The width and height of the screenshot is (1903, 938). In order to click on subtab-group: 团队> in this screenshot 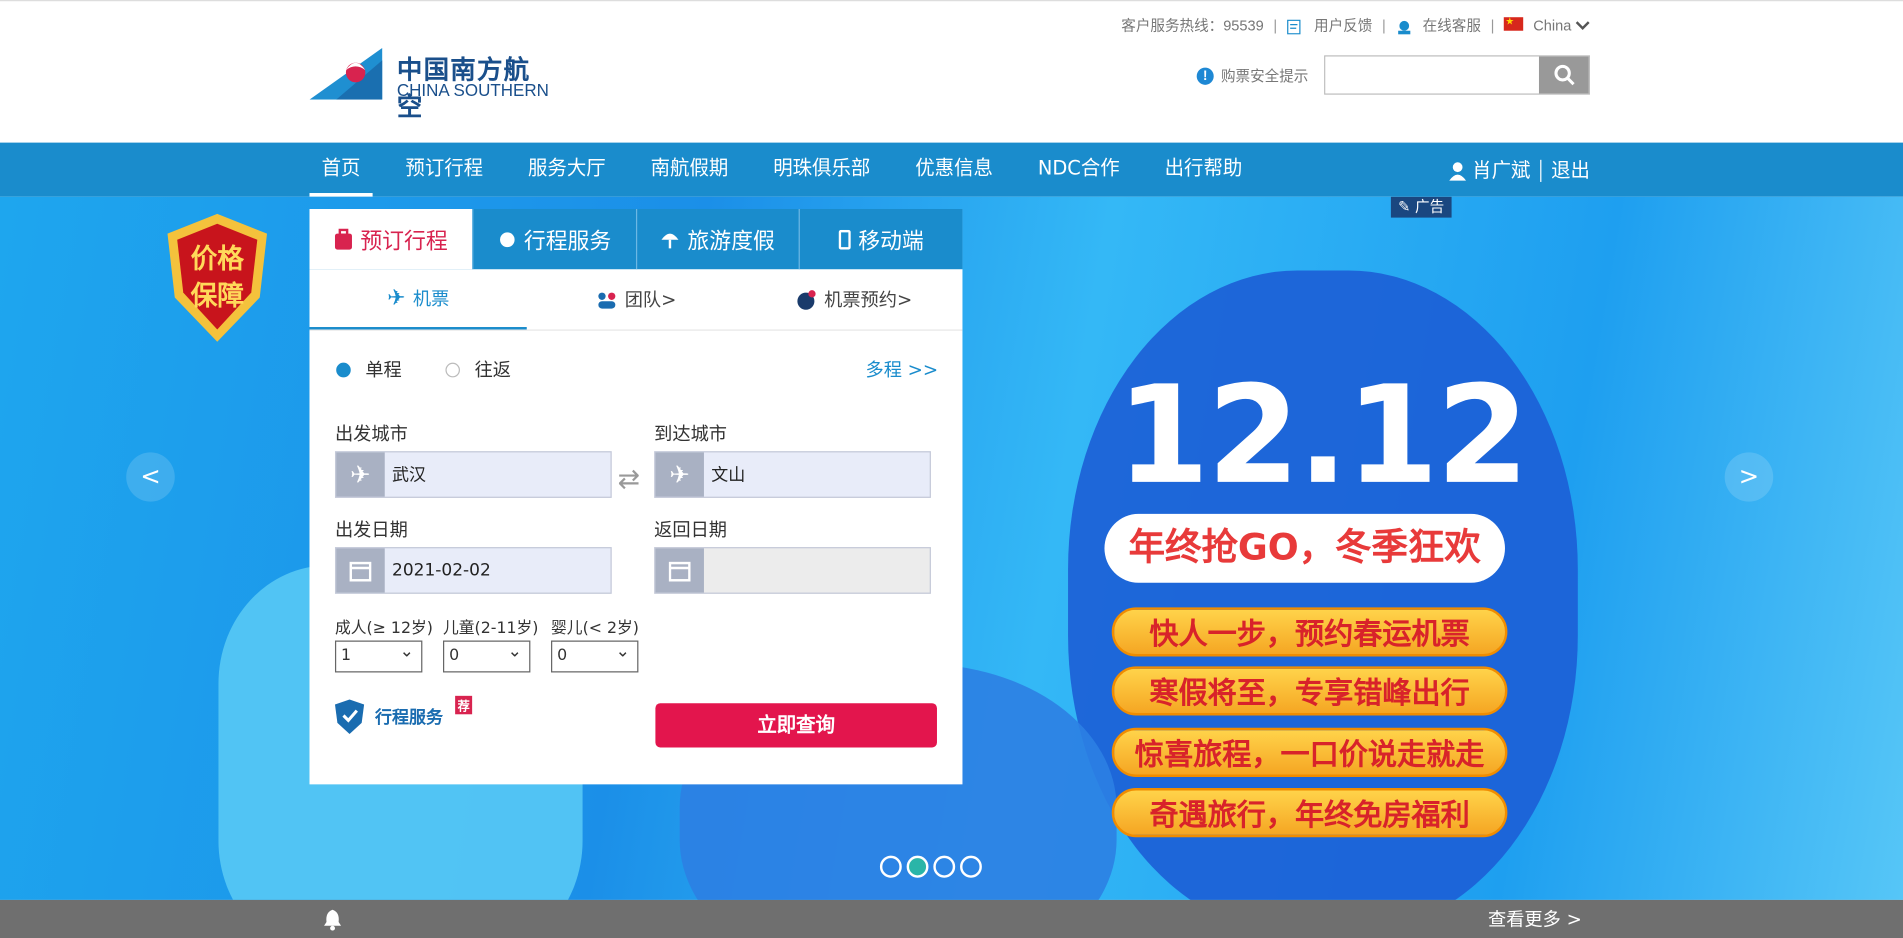, I will do `click(636, 299)`.